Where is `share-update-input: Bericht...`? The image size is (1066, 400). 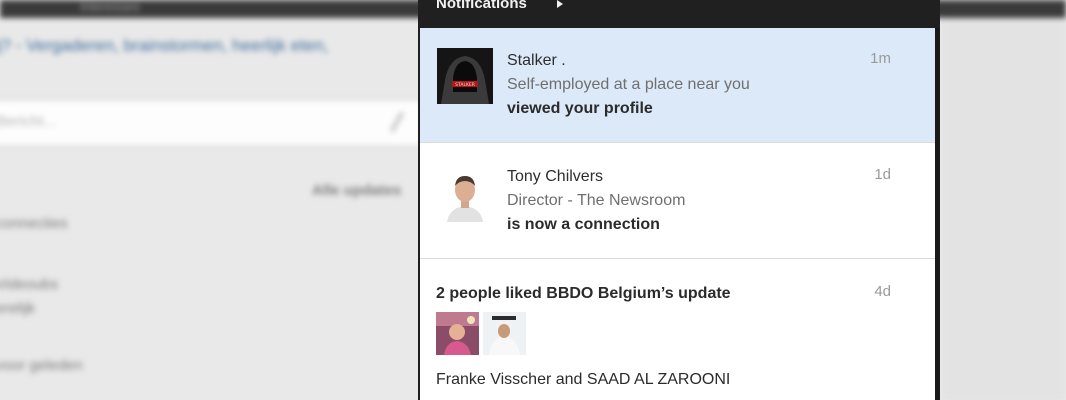
share-update-input: Bericht... is located at coordinates (211, 123).